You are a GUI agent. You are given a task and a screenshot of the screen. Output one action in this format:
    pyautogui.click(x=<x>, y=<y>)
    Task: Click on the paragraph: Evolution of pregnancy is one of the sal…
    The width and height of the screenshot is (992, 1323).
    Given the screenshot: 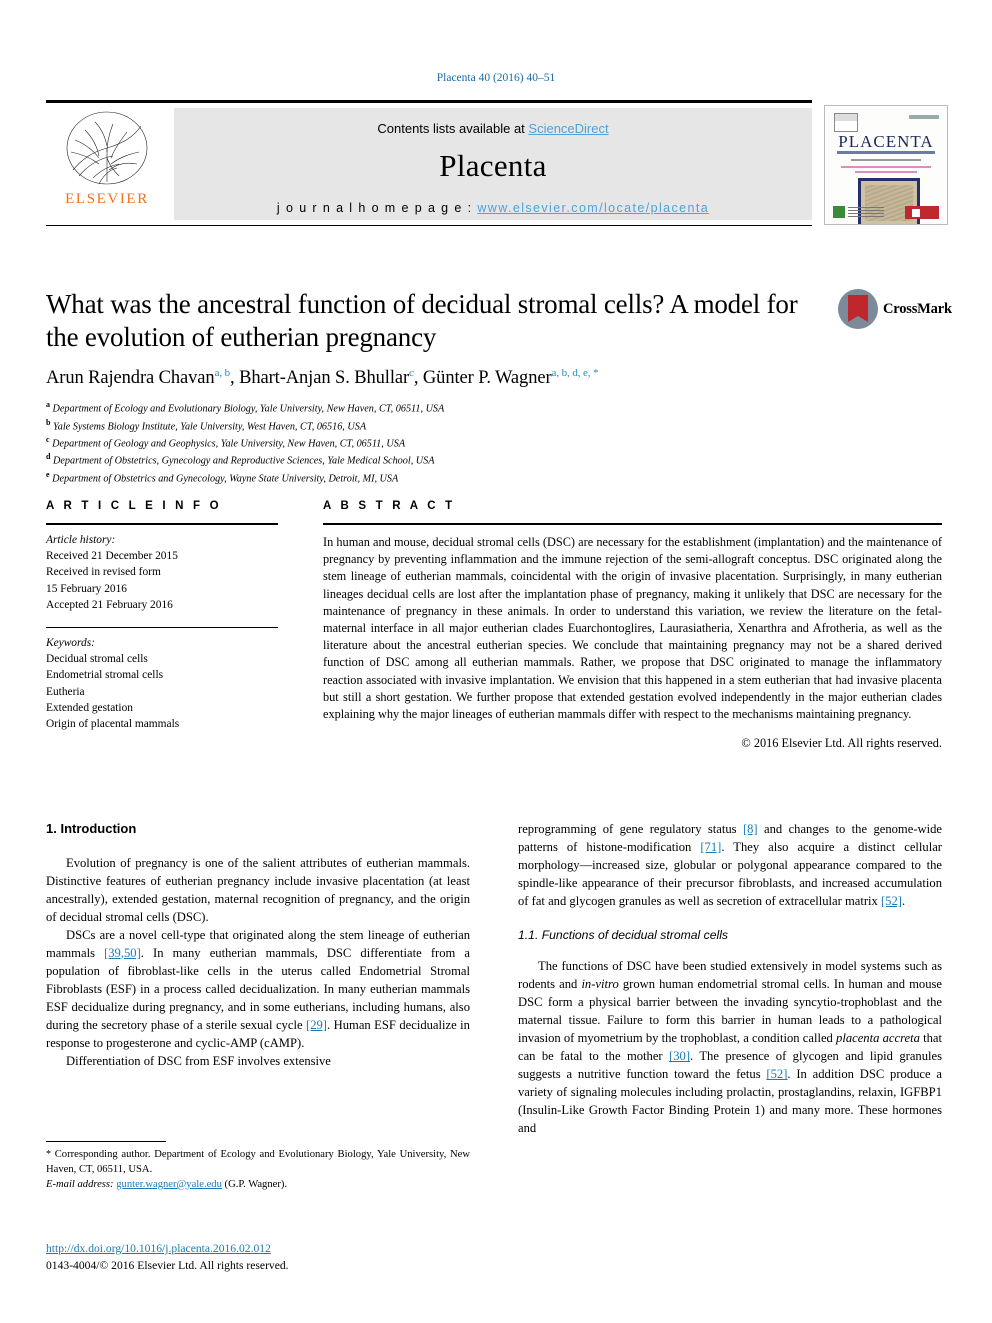 What is the action you would take?
    pyautogui.click(x=258, y=890)
    